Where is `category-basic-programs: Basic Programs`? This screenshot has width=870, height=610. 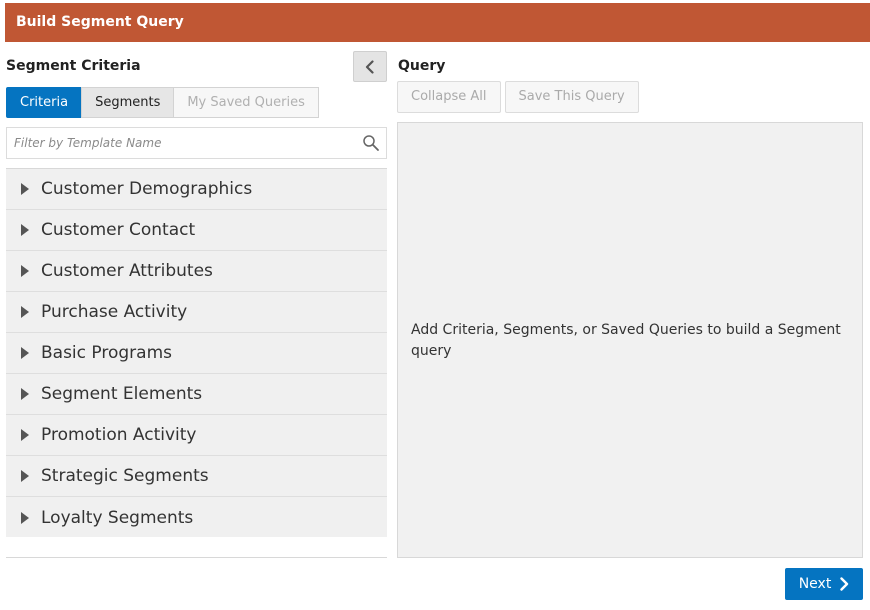 category-basic-programs: Basic Programs is located at coordinates (196, 353).